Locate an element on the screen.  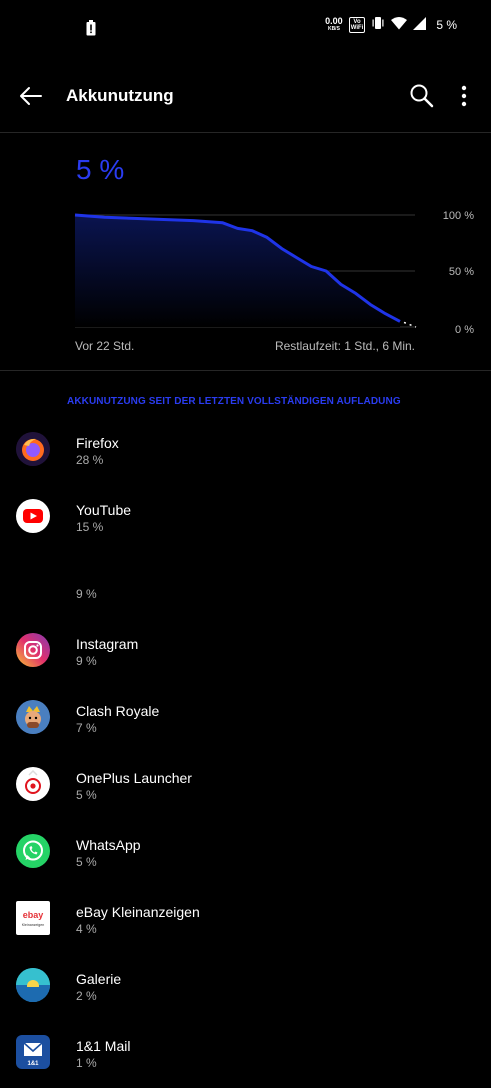
app-name: Galerie is located at coordinates (99, 979).